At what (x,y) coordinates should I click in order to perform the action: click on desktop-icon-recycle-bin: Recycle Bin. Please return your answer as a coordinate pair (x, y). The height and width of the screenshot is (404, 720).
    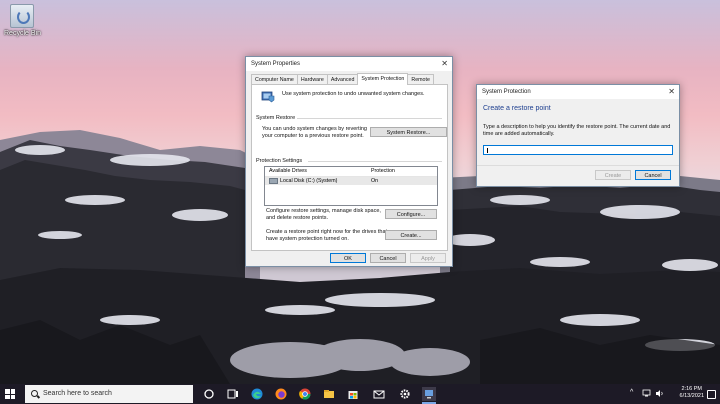
    Looking at the image, I should click on (22, 20).